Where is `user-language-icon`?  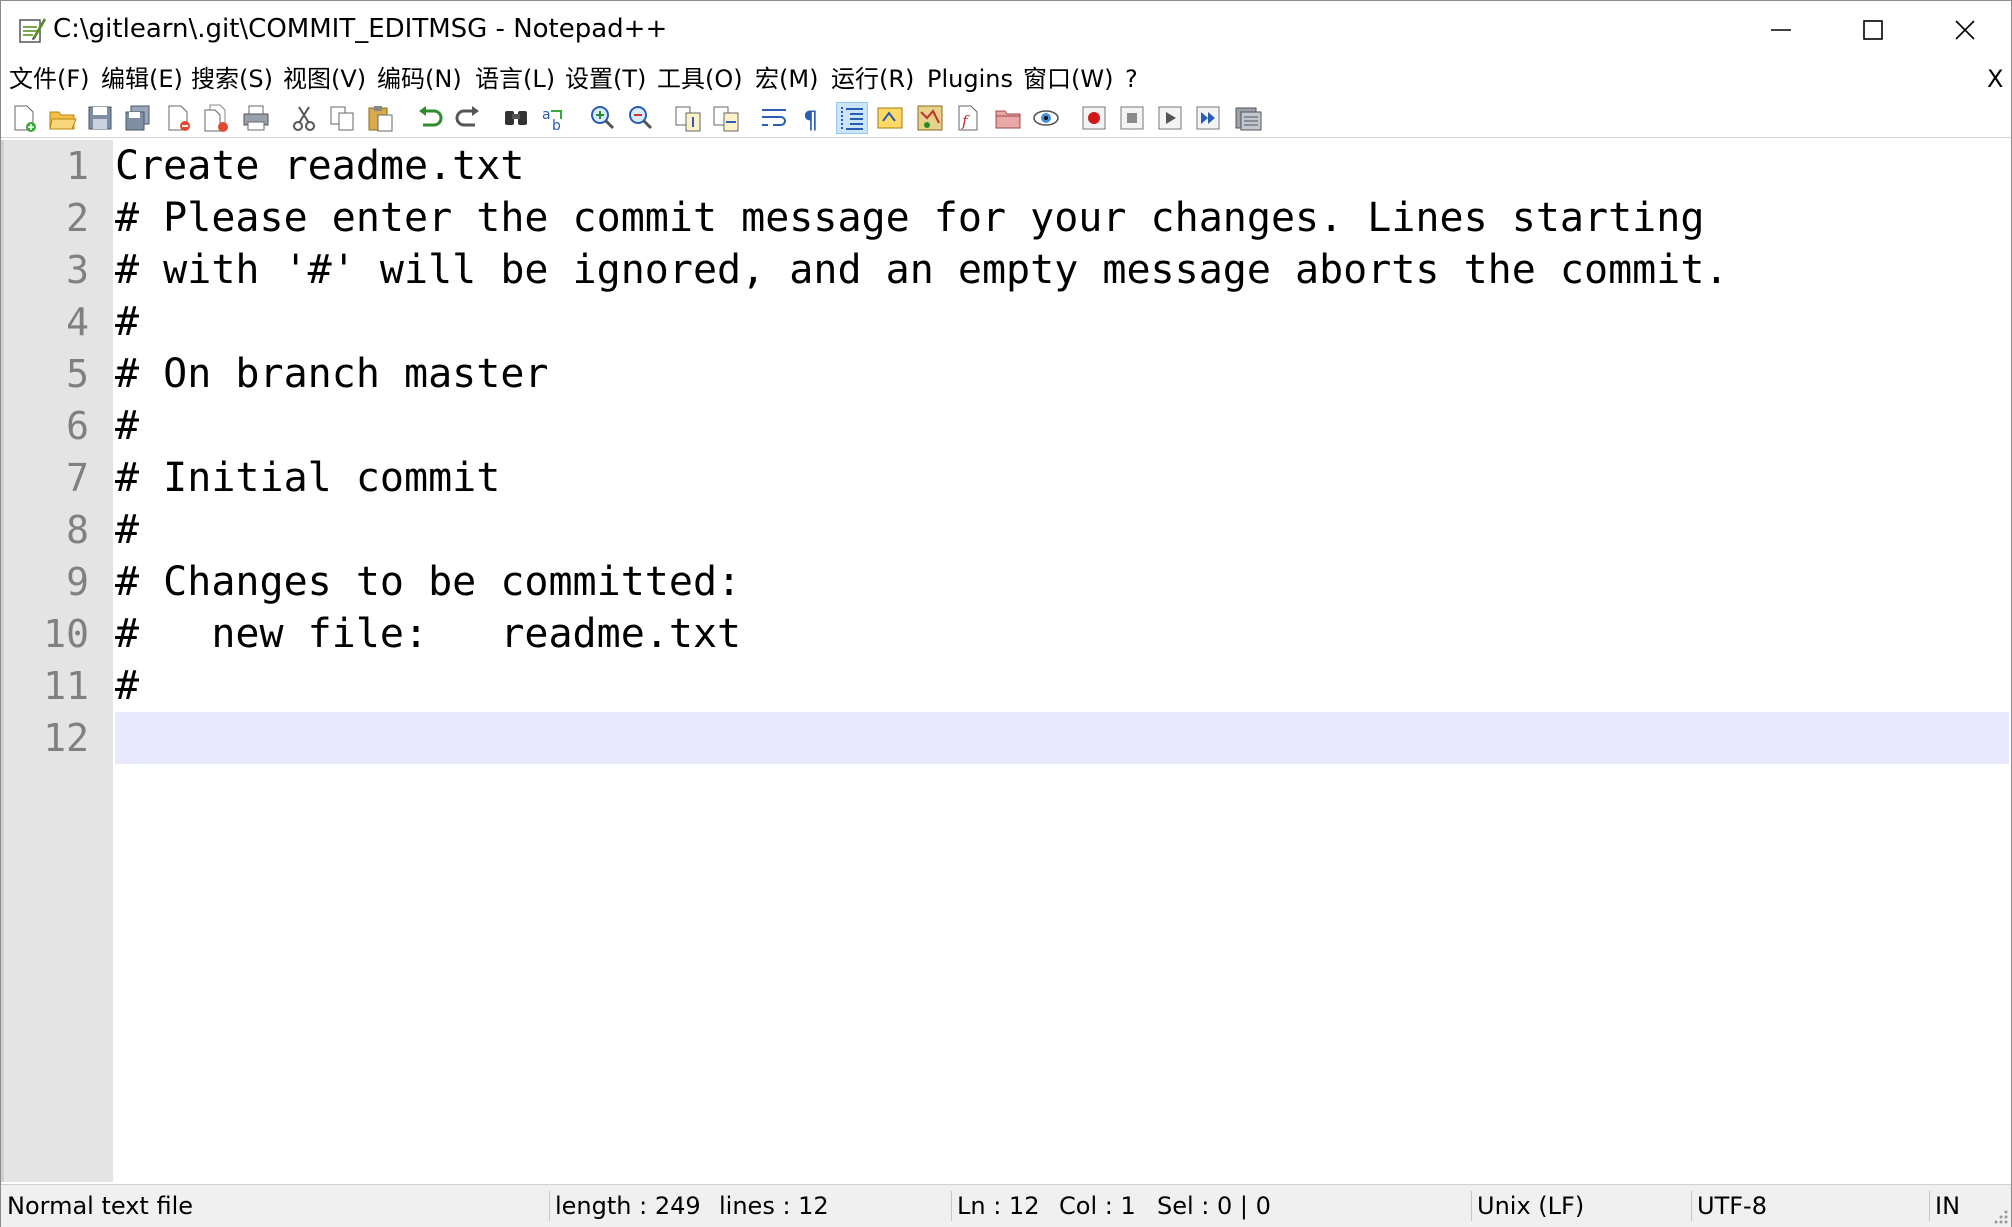 user-language-icon is located at coordinates (890, 118).